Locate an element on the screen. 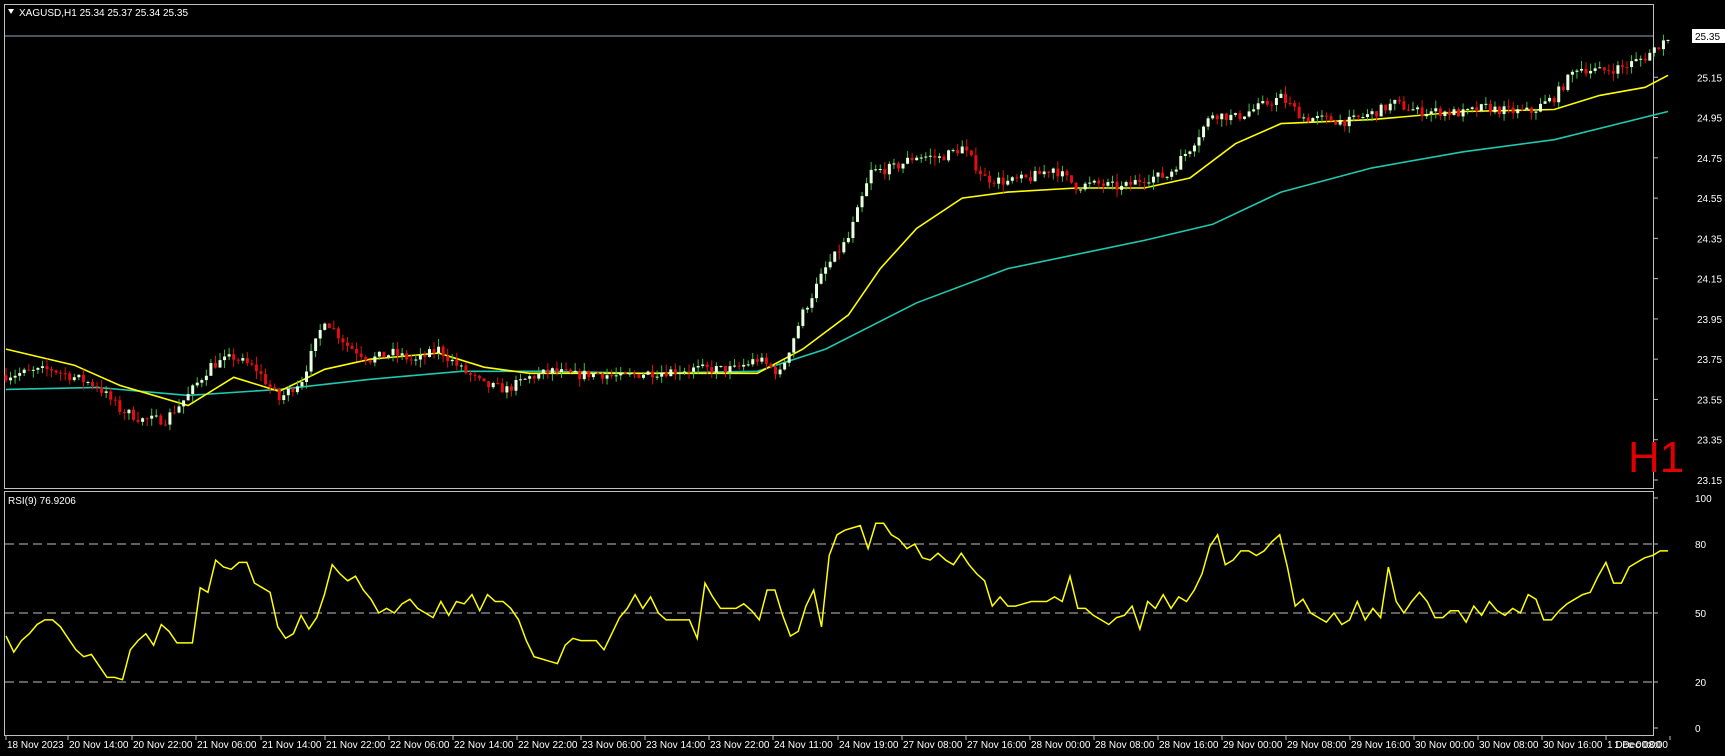 The image size is (1725, 756). time-tick-label: 30 Nov 16:00 is located at coordinates (1573, 745).